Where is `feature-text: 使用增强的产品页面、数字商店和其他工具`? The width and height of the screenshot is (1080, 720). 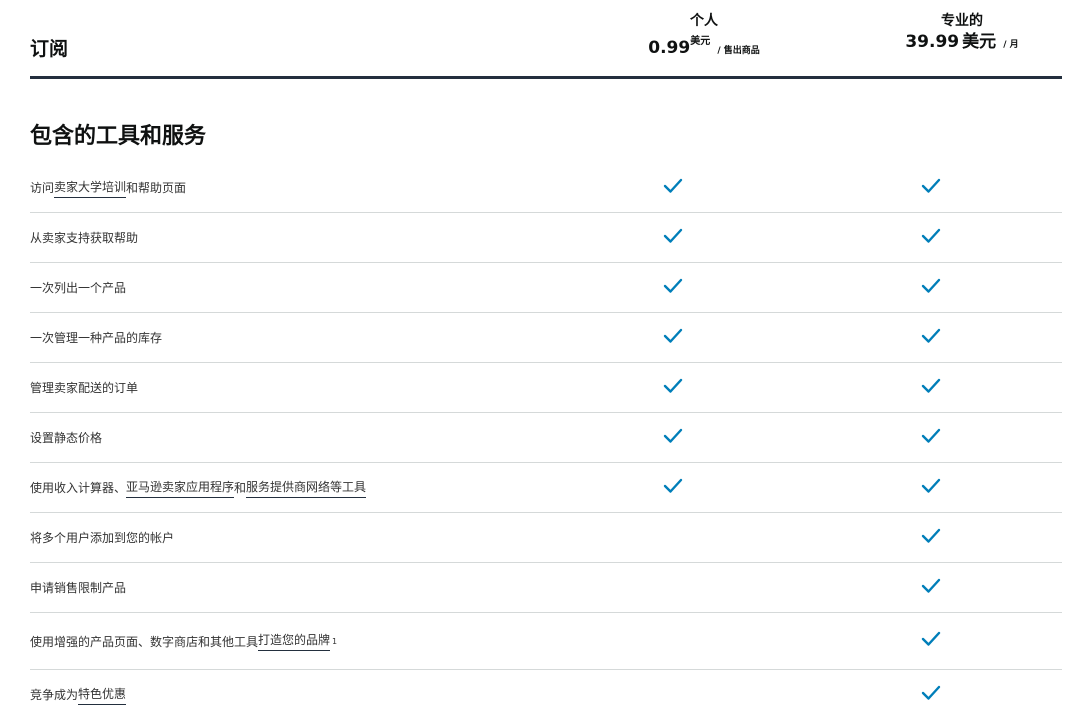
feature-text: 使用增强的产品页面、数字商店和其他工具 is located at coordinates (144, 641).